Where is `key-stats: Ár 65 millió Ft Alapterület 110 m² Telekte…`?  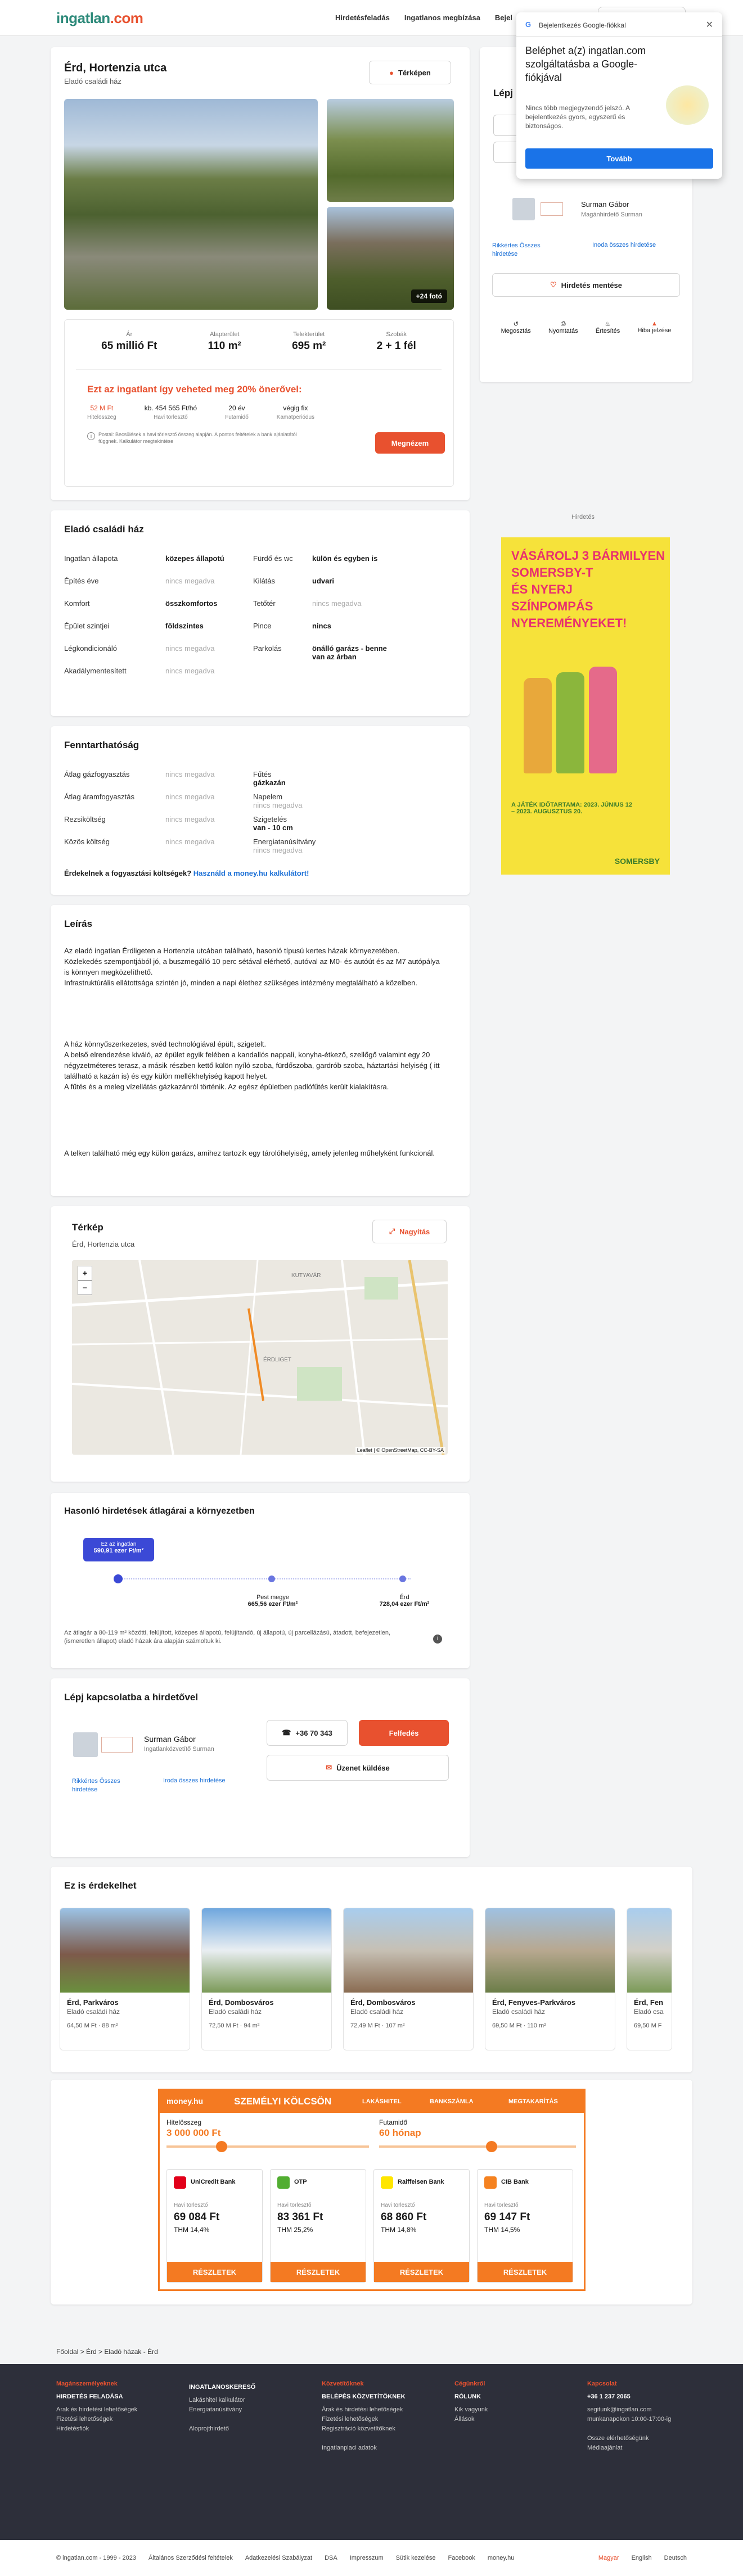
key-stats: Ár 65 millió Ft Alapterület 110 m² Telekte… is located at coordinates (259, 342).